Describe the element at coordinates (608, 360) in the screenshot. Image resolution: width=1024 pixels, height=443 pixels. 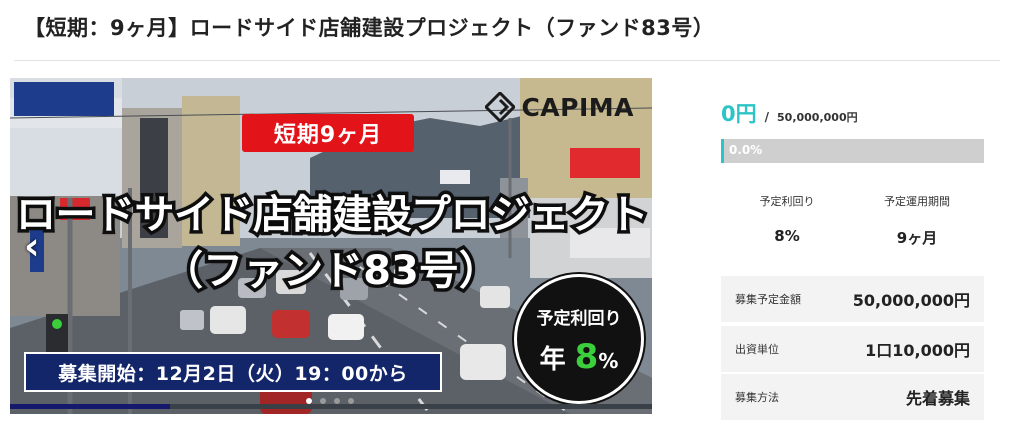
I see `yield-circle-unit: %` at that location.